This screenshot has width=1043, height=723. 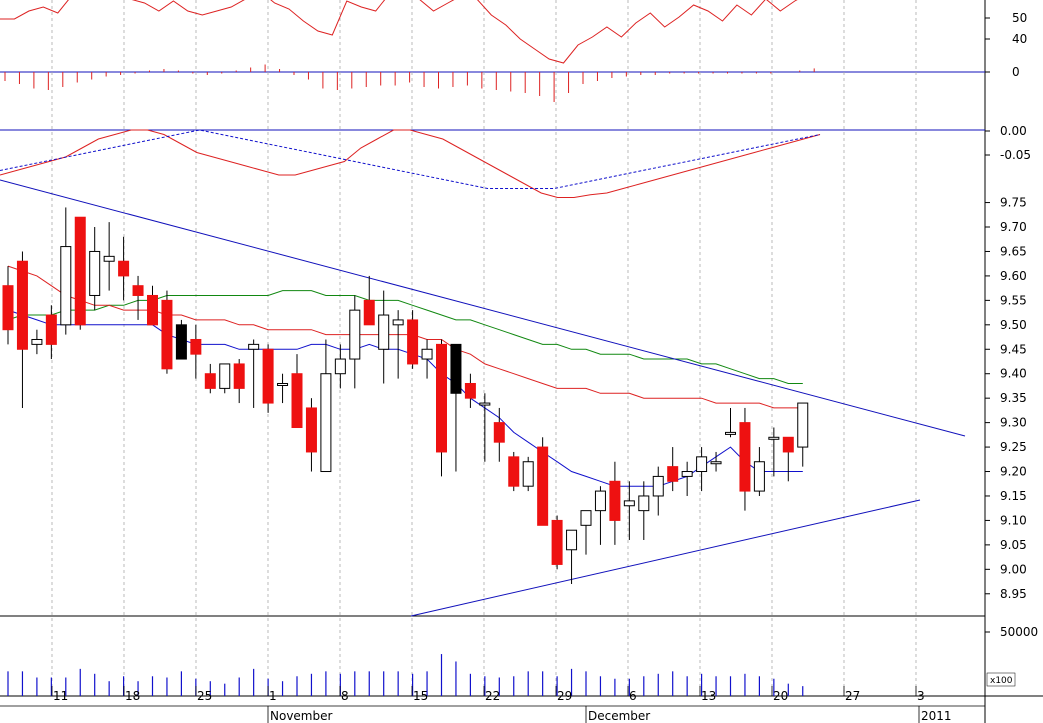 What do you see at coordinates (1013, 276) in the screenshot?
I see `price-tick-label: 9.60` at bounding box center [1013, 276].